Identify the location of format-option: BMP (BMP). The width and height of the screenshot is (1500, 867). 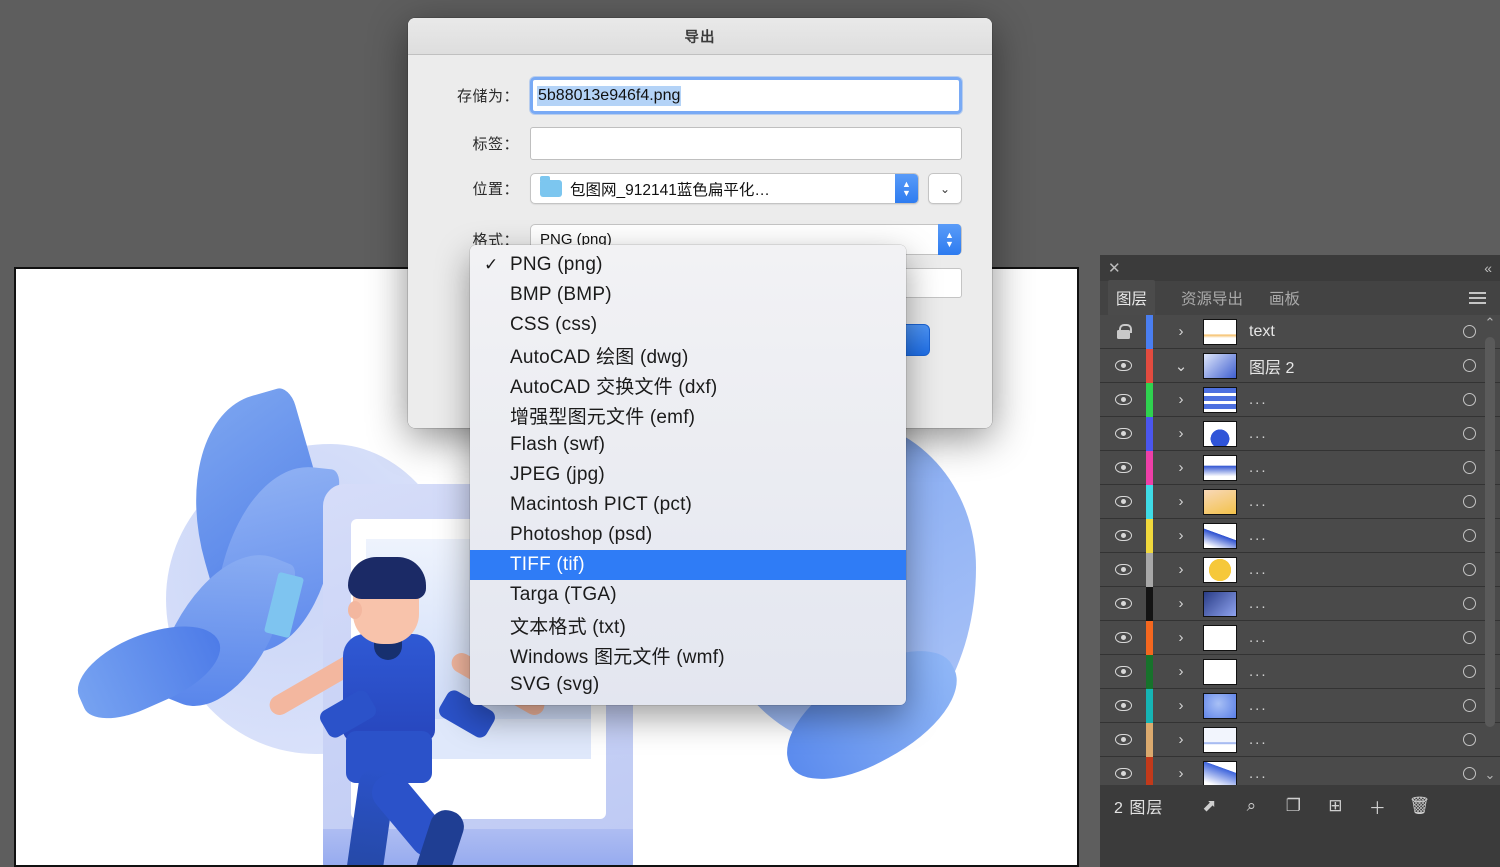
(688, 295).